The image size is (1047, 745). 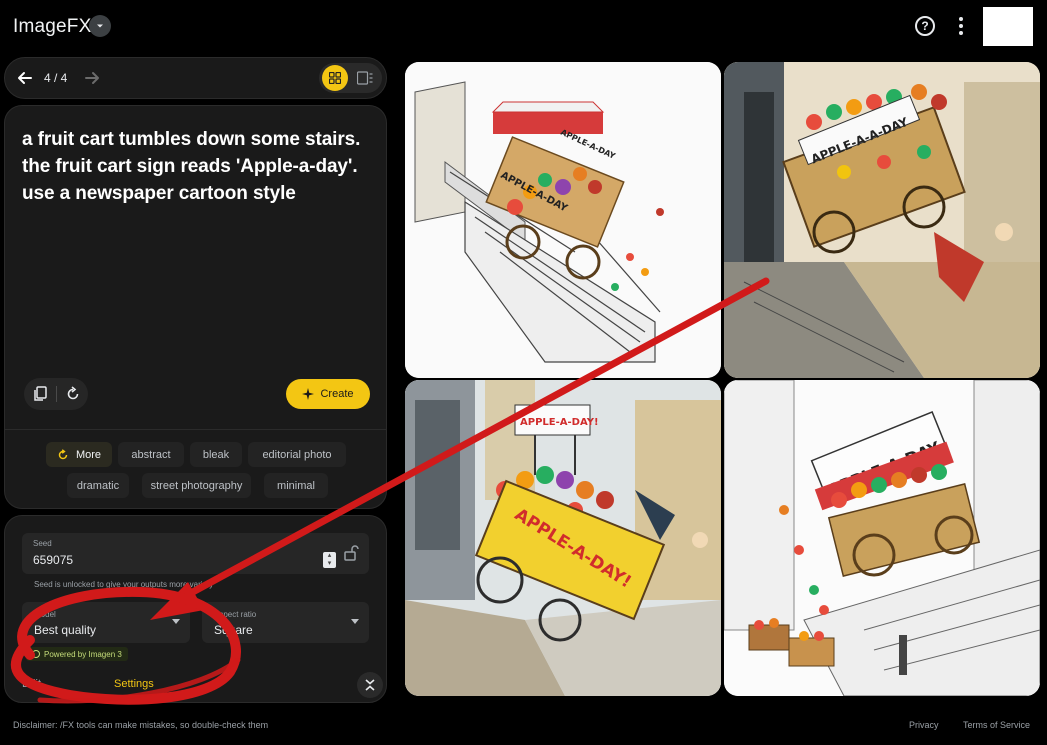 What do you see at coordinates (365, 78) in the screenshot?
I see `single-view-icon` at bounding box center [365, 78].